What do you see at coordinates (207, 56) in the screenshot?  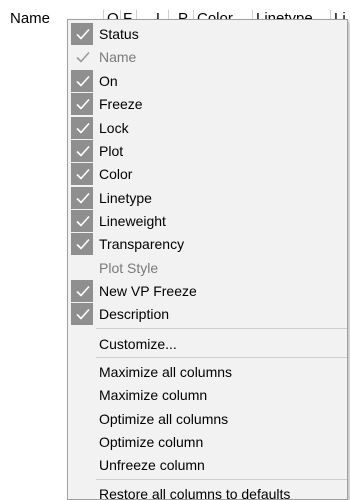 I see `menu-item-name: Name` at bounding box center [207, 56].